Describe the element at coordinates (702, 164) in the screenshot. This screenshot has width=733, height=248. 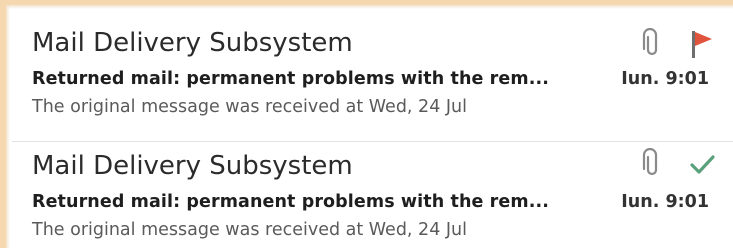
I see `checkmark-icon` at that location.